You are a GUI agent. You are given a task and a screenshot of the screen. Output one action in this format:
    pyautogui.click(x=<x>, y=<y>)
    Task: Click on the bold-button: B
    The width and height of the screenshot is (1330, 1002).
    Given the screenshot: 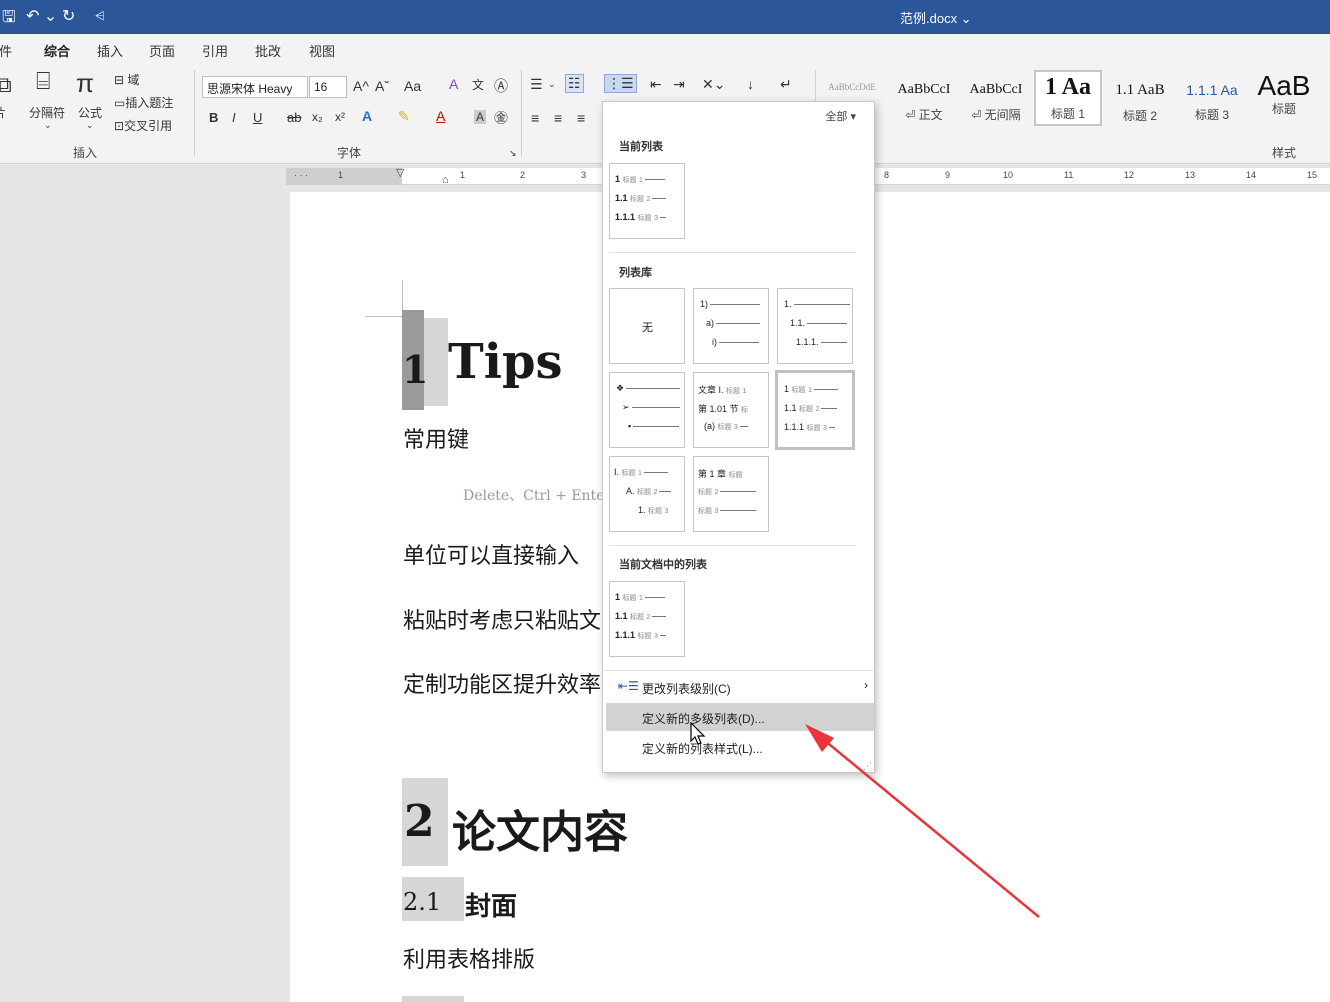 What is the action you would take?
    pyautogui.click(x=213, y=117)
    